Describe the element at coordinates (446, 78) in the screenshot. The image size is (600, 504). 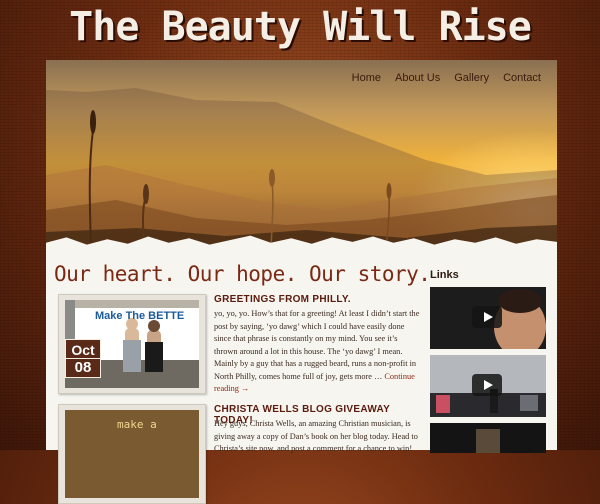
I see `main-nav: Home About Us Gallery Contact` at that location.